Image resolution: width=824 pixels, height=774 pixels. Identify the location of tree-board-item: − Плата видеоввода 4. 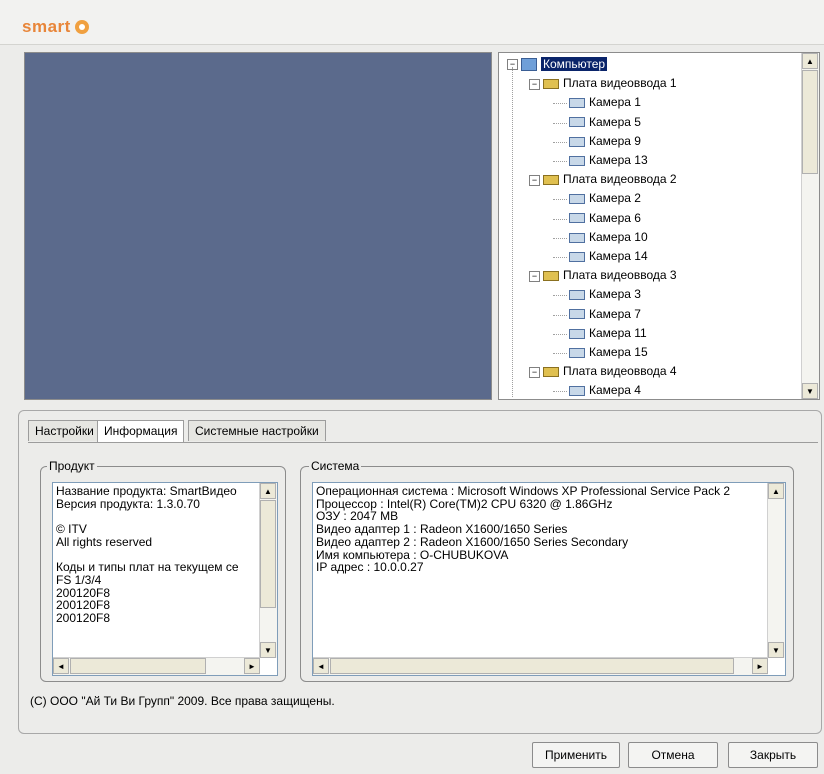
(603, 371).